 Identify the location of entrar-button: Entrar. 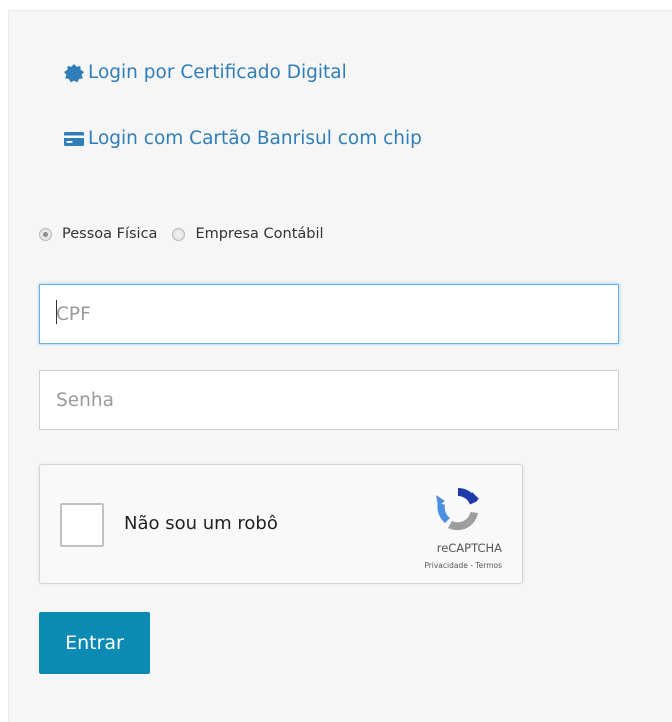
(94, 643).